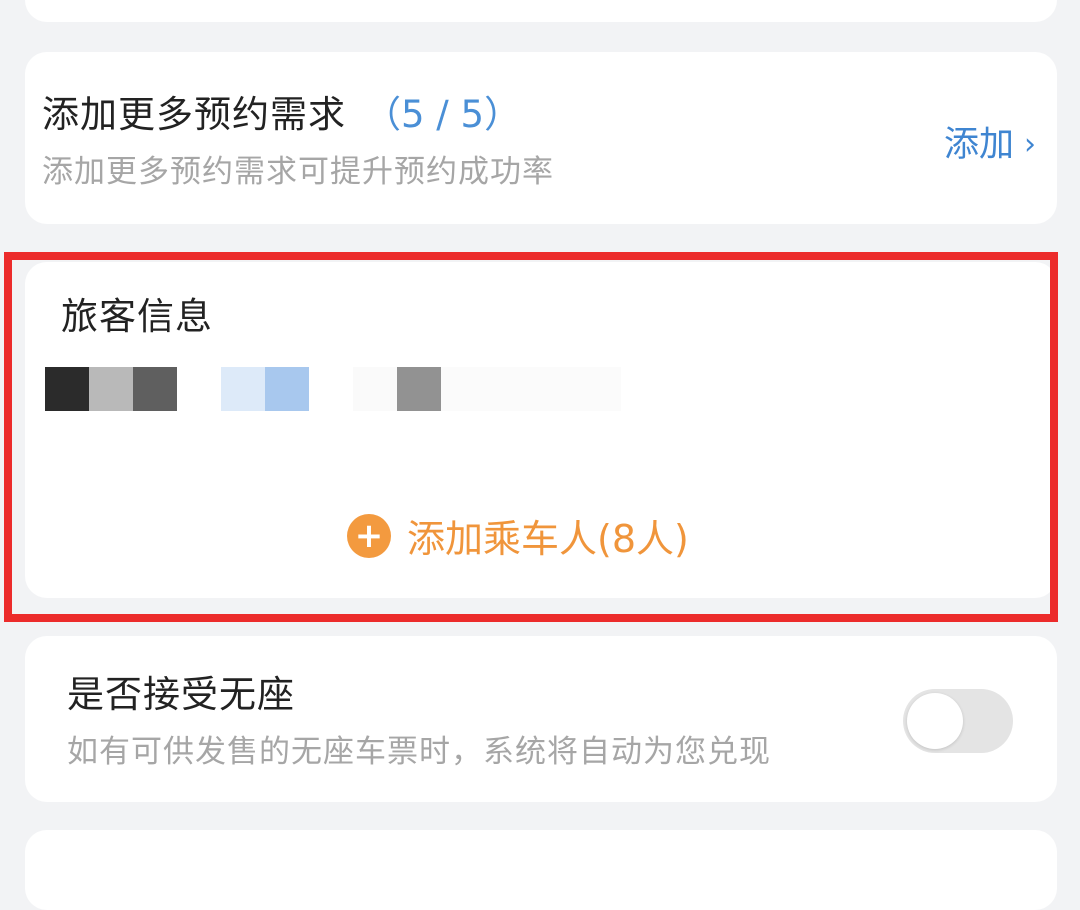  I want to click on toggle-knob, so click(935, 721).